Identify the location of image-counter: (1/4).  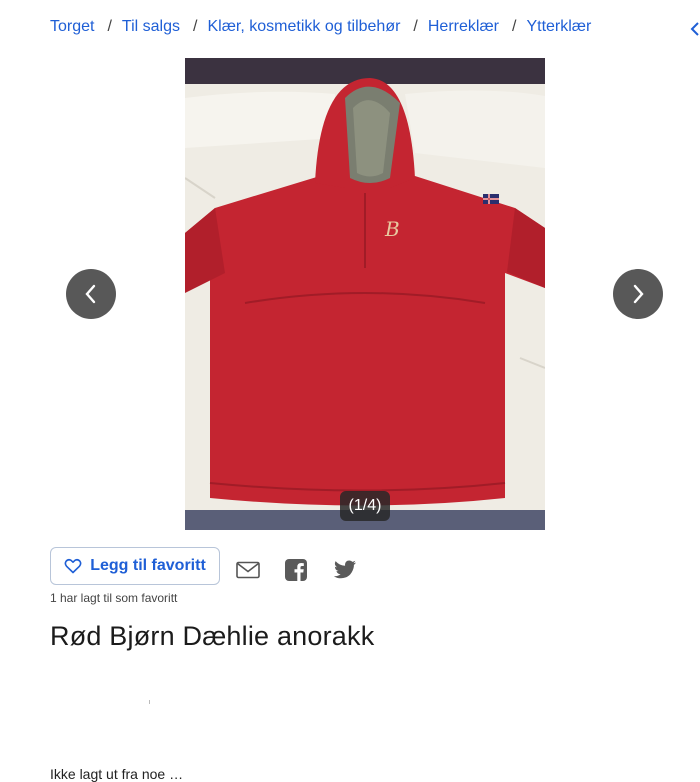
(365, 506).